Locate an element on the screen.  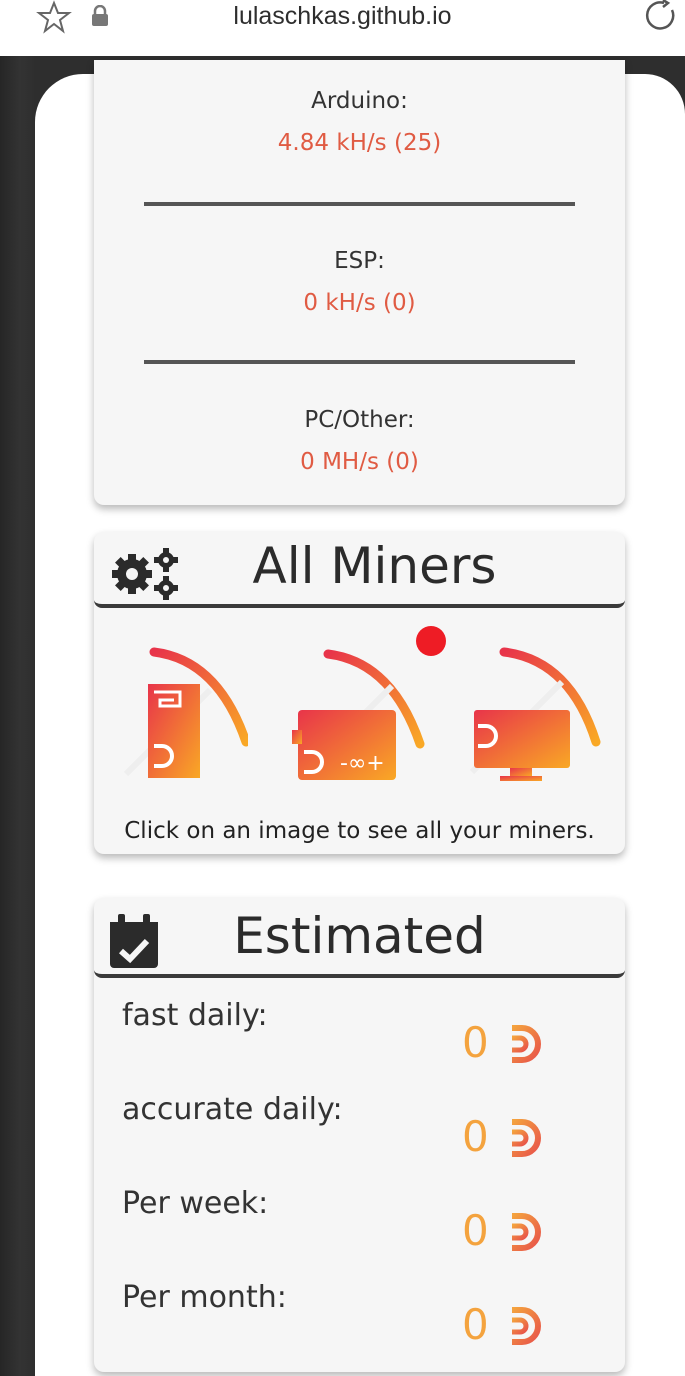
notification-dot is located at coordinates (431, 641).